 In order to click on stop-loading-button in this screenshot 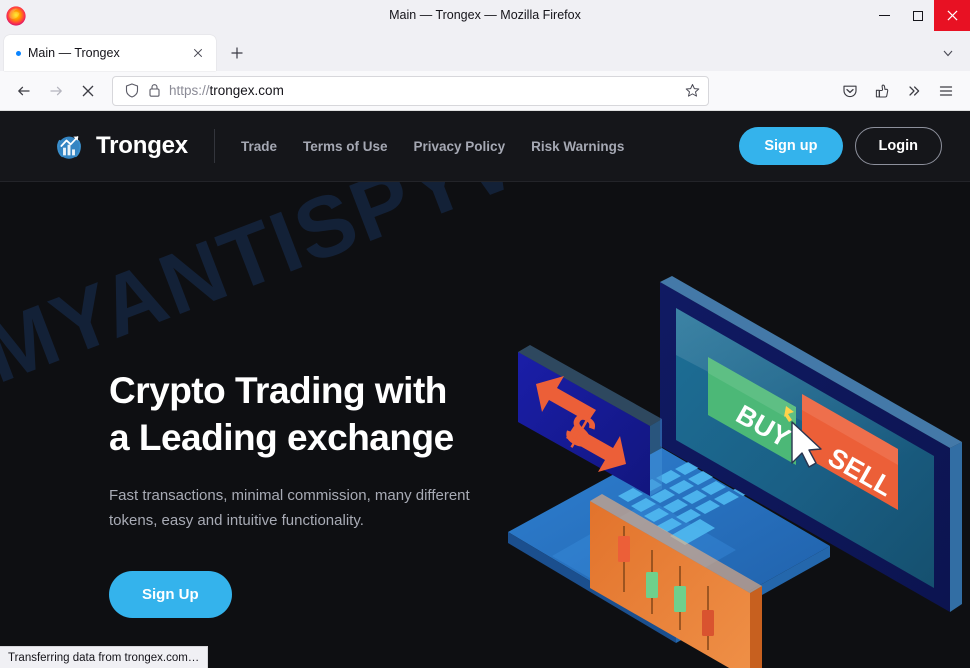, I will do `click(88, 91)`.